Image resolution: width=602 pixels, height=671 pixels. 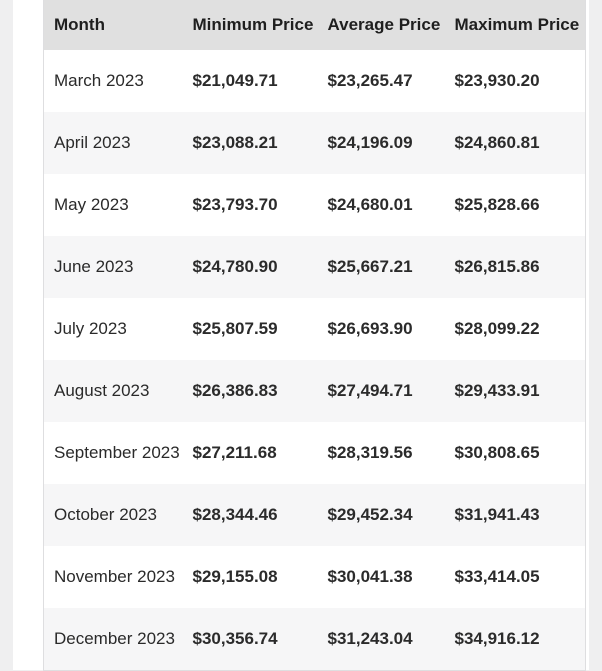 I want to click on min-price-cell: $27,211.68, so click(x=234, y=452).